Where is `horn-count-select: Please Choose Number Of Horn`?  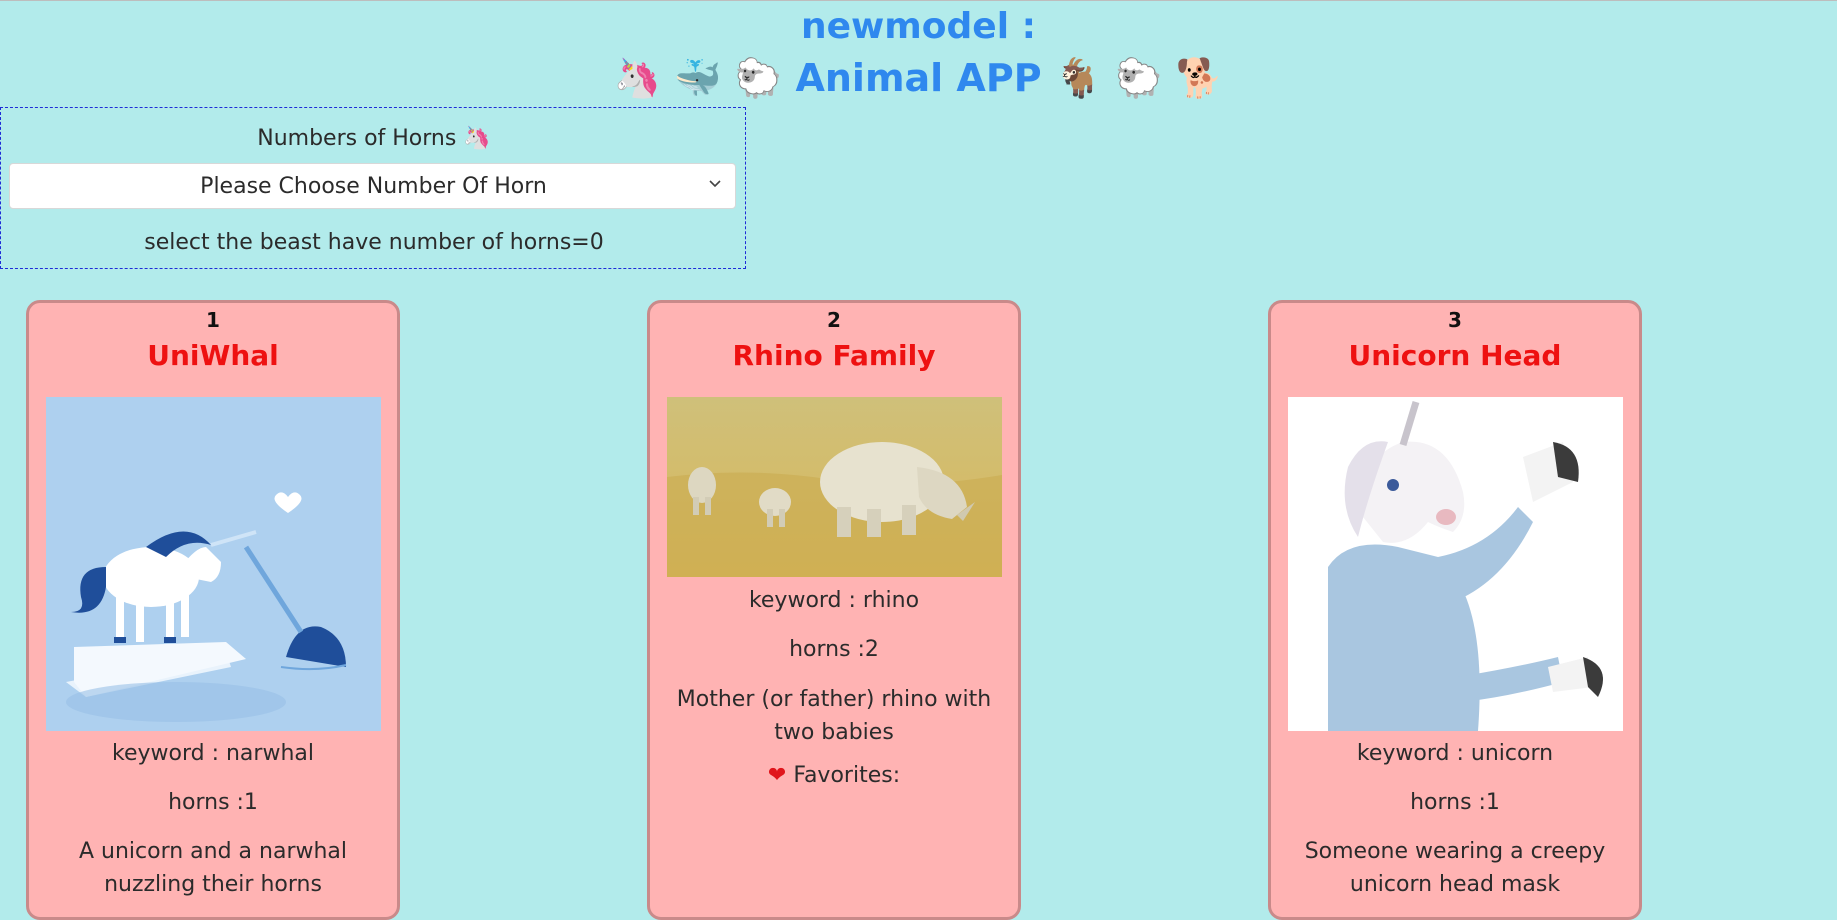 horn-count-select: Please Choose Number Of Horn is located at coordinates (372, 186).